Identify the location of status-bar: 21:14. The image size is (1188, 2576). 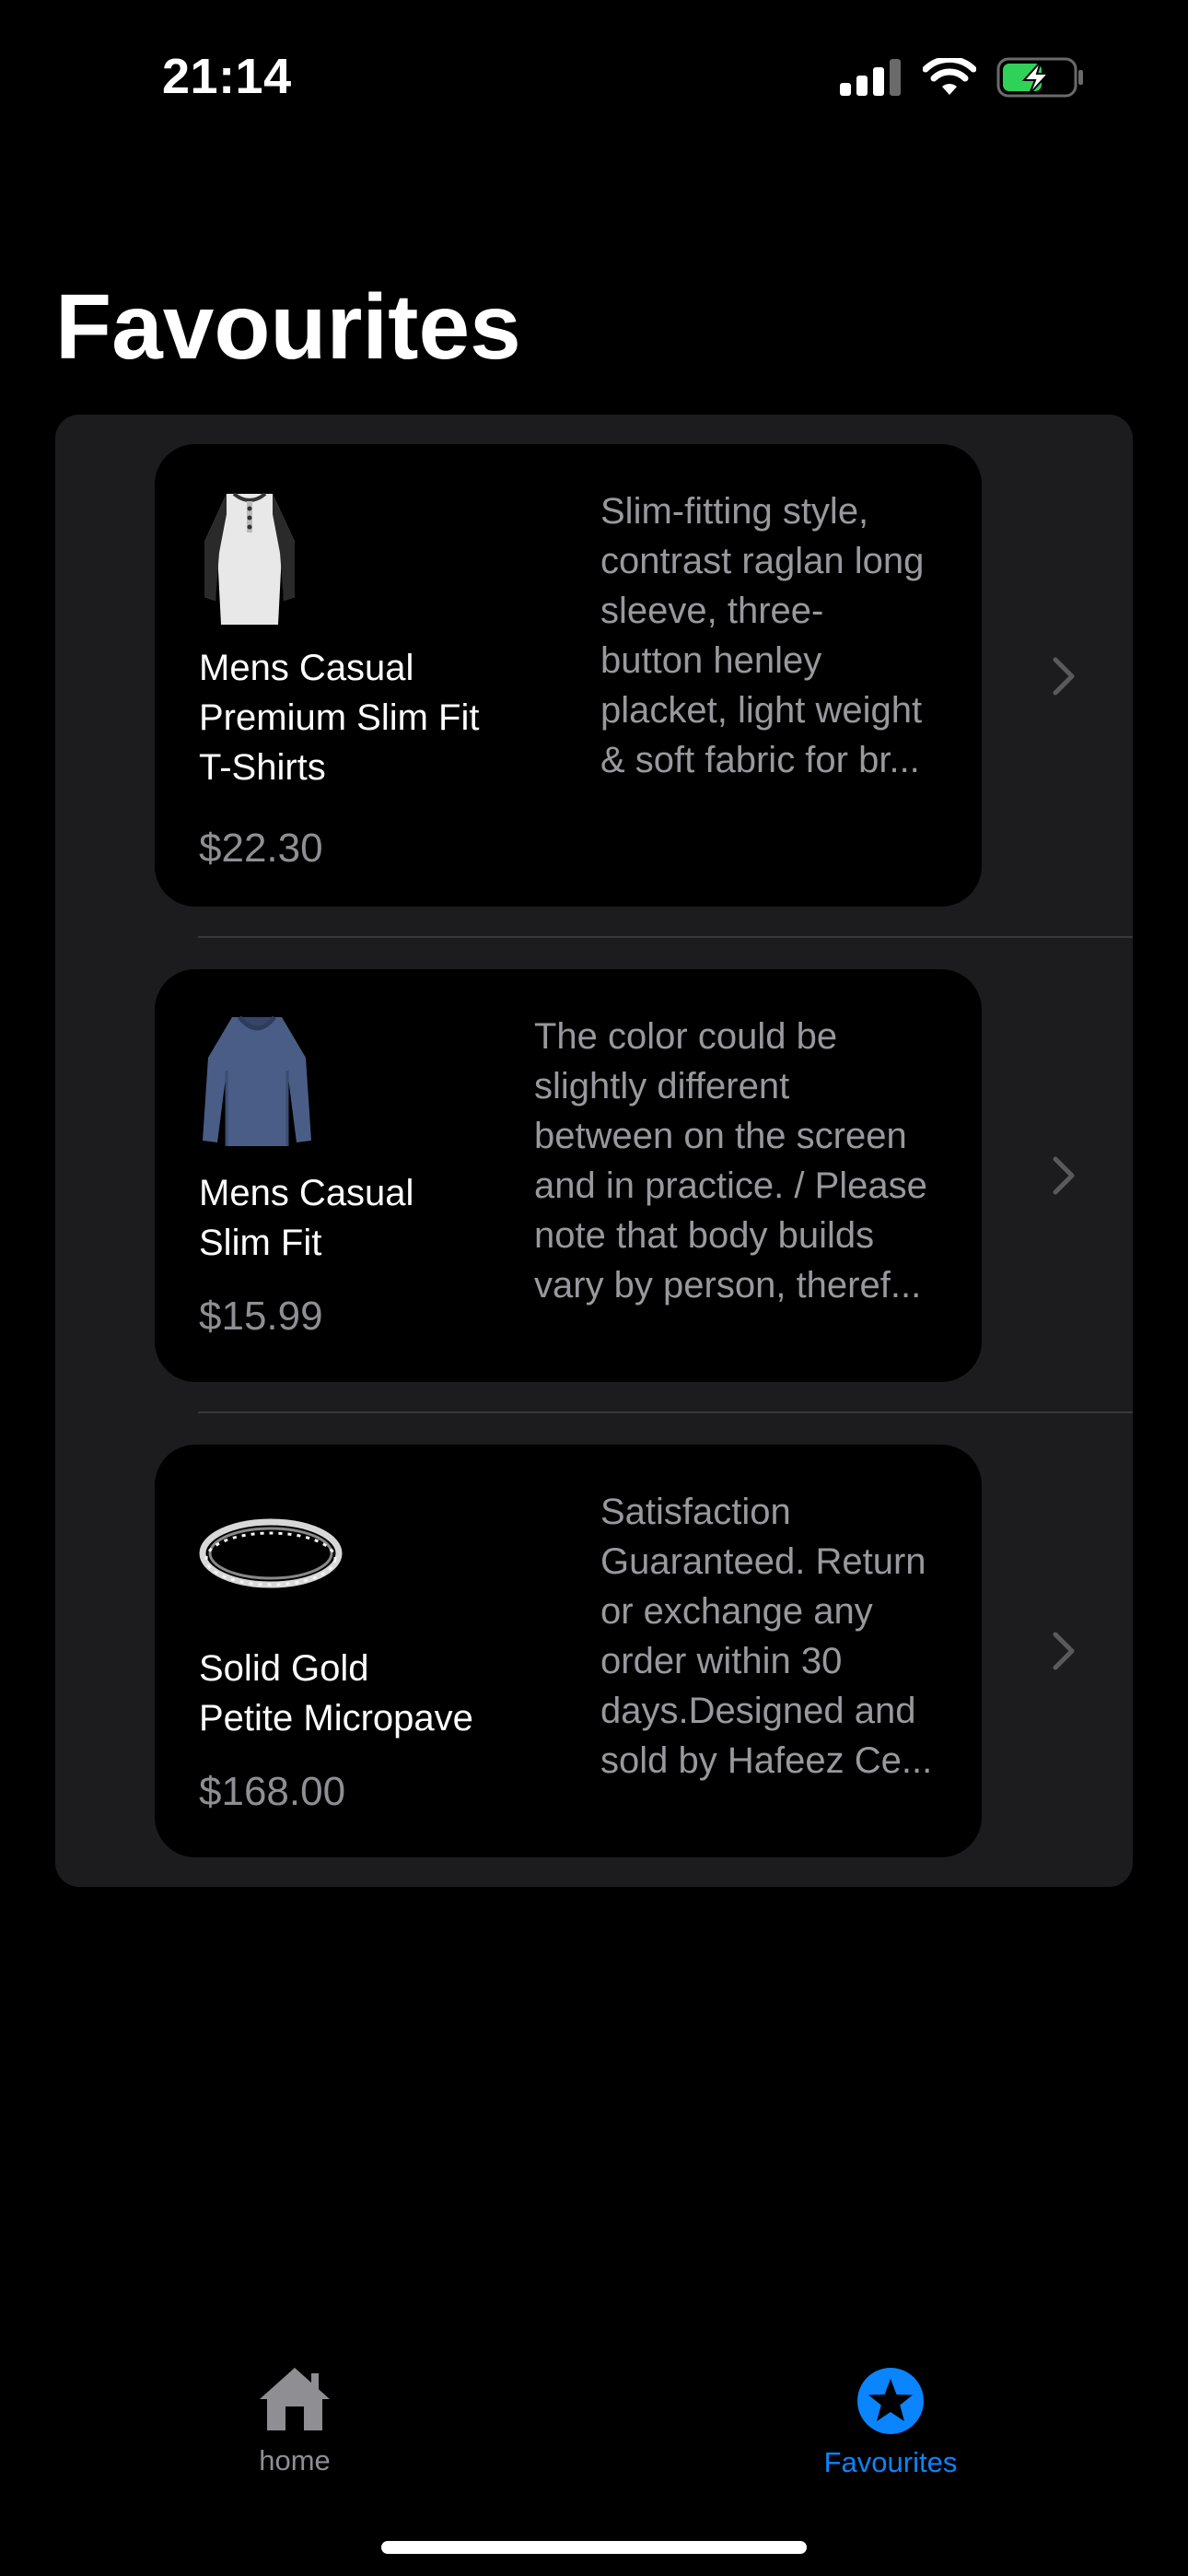
(594, 78).